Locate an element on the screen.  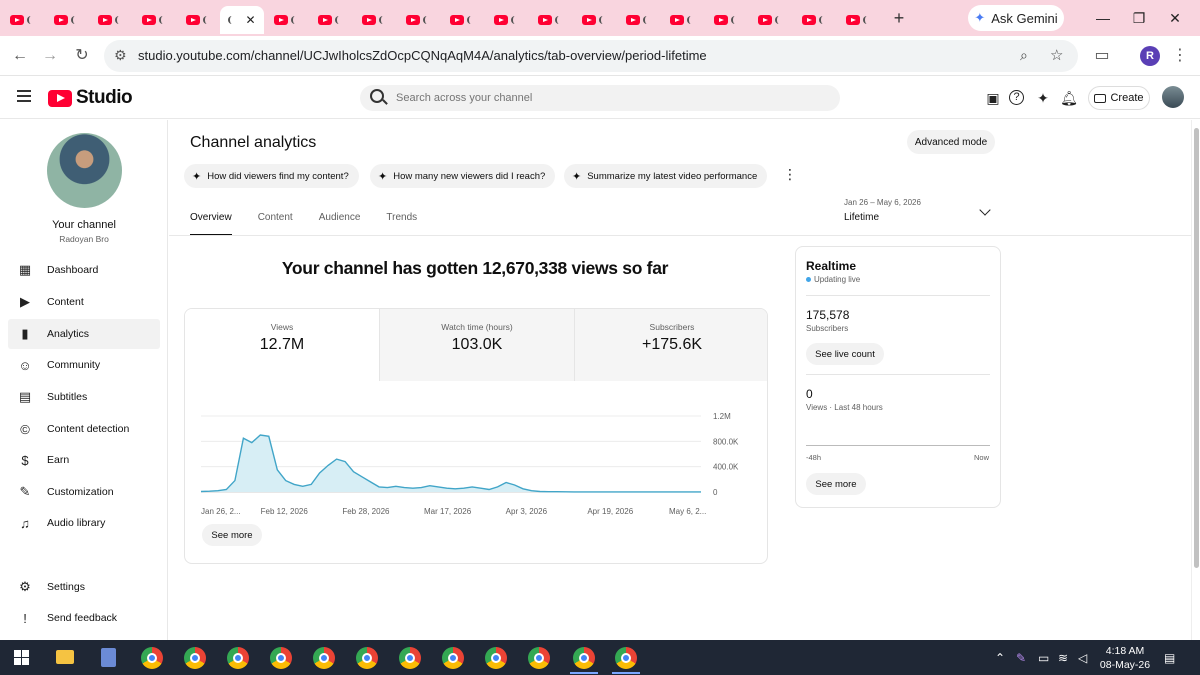
create-button: Create is located at coordinates (1119, 98).